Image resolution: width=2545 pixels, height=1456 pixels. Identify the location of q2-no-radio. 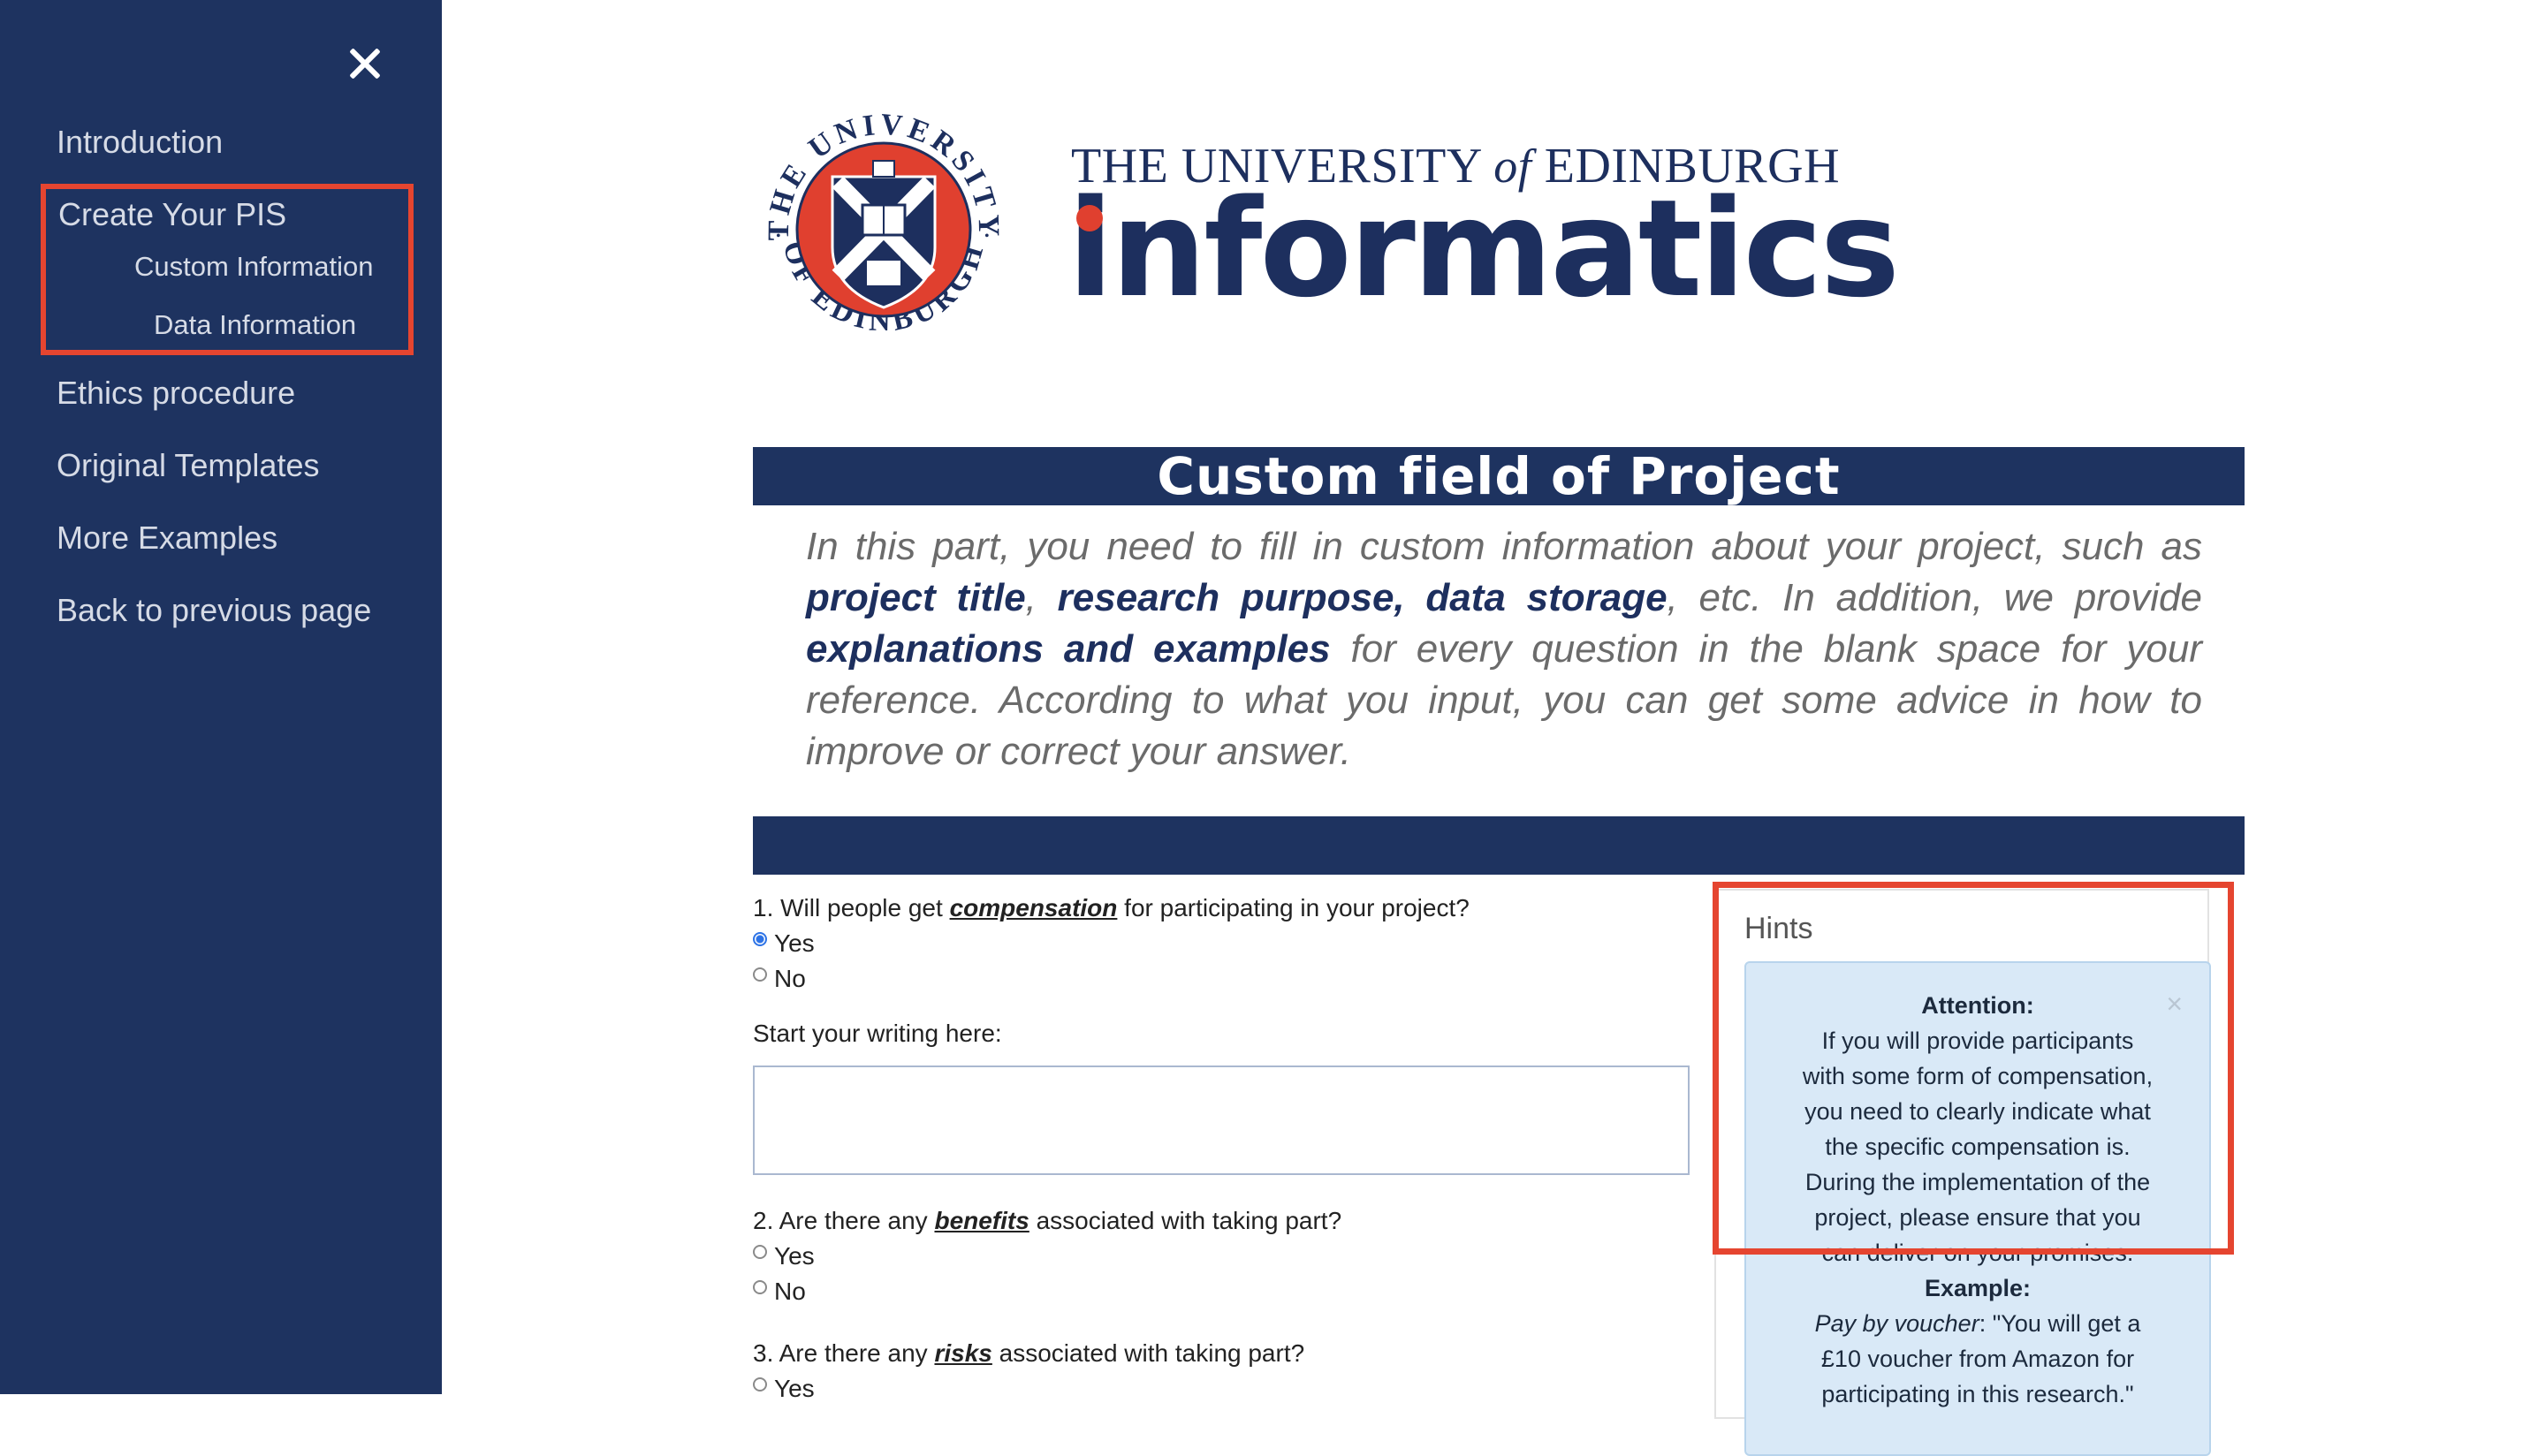
(760, 1287).